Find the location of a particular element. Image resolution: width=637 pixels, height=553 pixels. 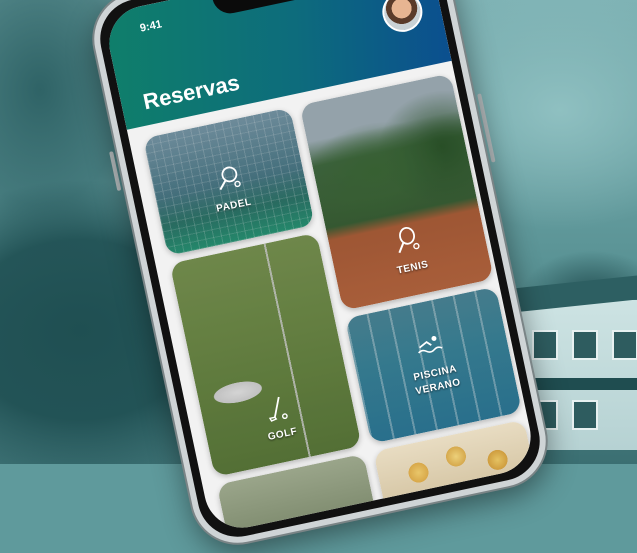

tennis-racket-icon is located at coordinates (409, 240).